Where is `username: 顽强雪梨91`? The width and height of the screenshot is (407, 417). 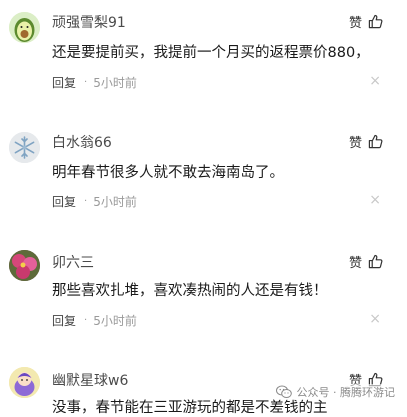 username: 顽强雪梨91 is located at coordinates (89, 22).